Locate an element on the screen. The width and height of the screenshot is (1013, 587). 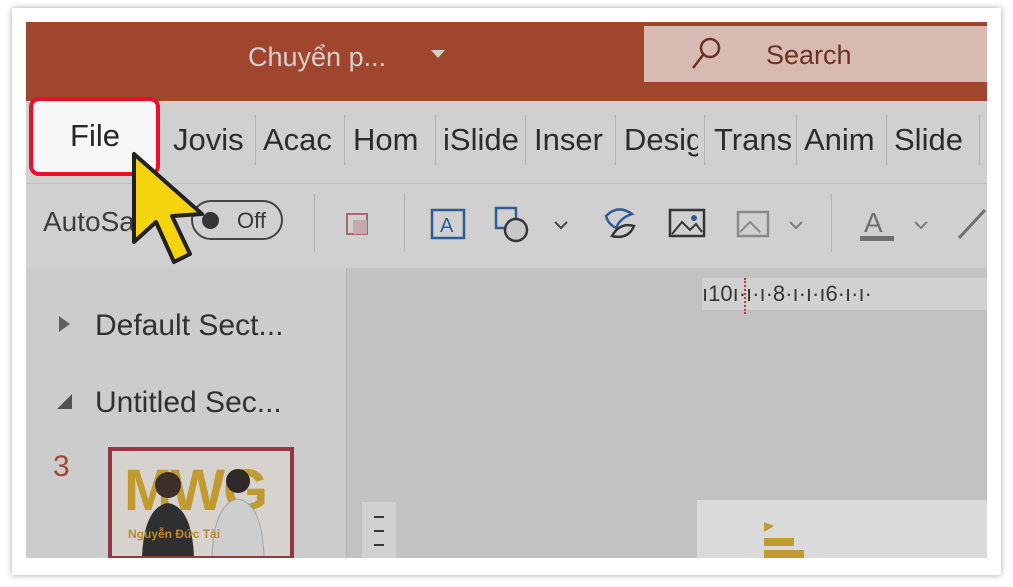
search-box: Search is located at coordinates (815, 54).